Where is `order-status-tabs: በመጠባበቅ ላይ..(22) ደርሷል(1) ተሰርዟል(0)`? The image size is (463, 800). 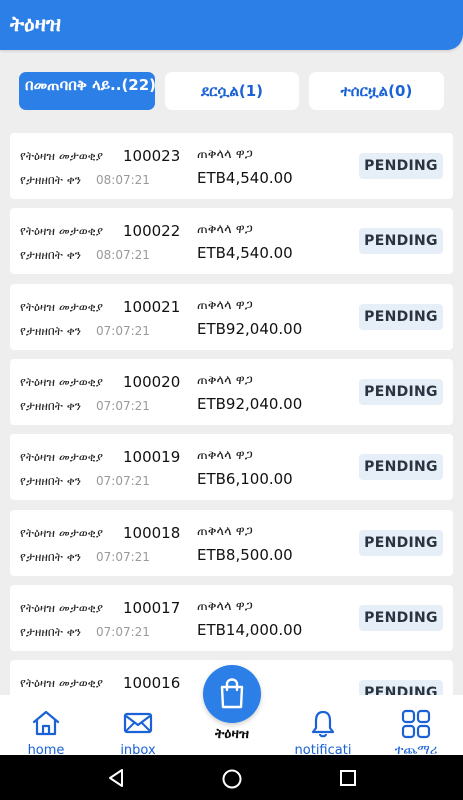
order-status-tabs: በመጠባበቅ ላይ..(22) ደርሷል(1) ተሰርዟል(0) is located at coordinates (231, 91).